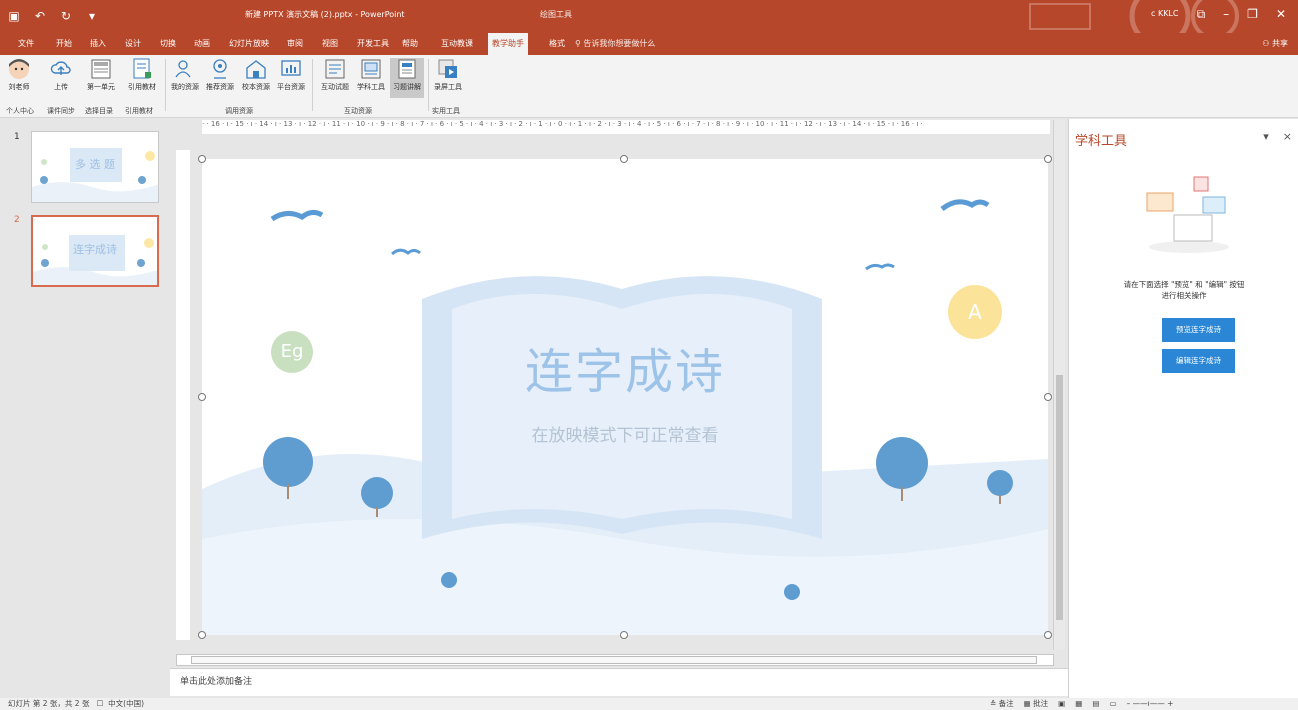 The width and height of the screenshot is (1298, 710). What do you see at coordinates (446, 111) in the screenshot?
I see `group-label-utilities: 实用工具` at bounding box center [446, 111].